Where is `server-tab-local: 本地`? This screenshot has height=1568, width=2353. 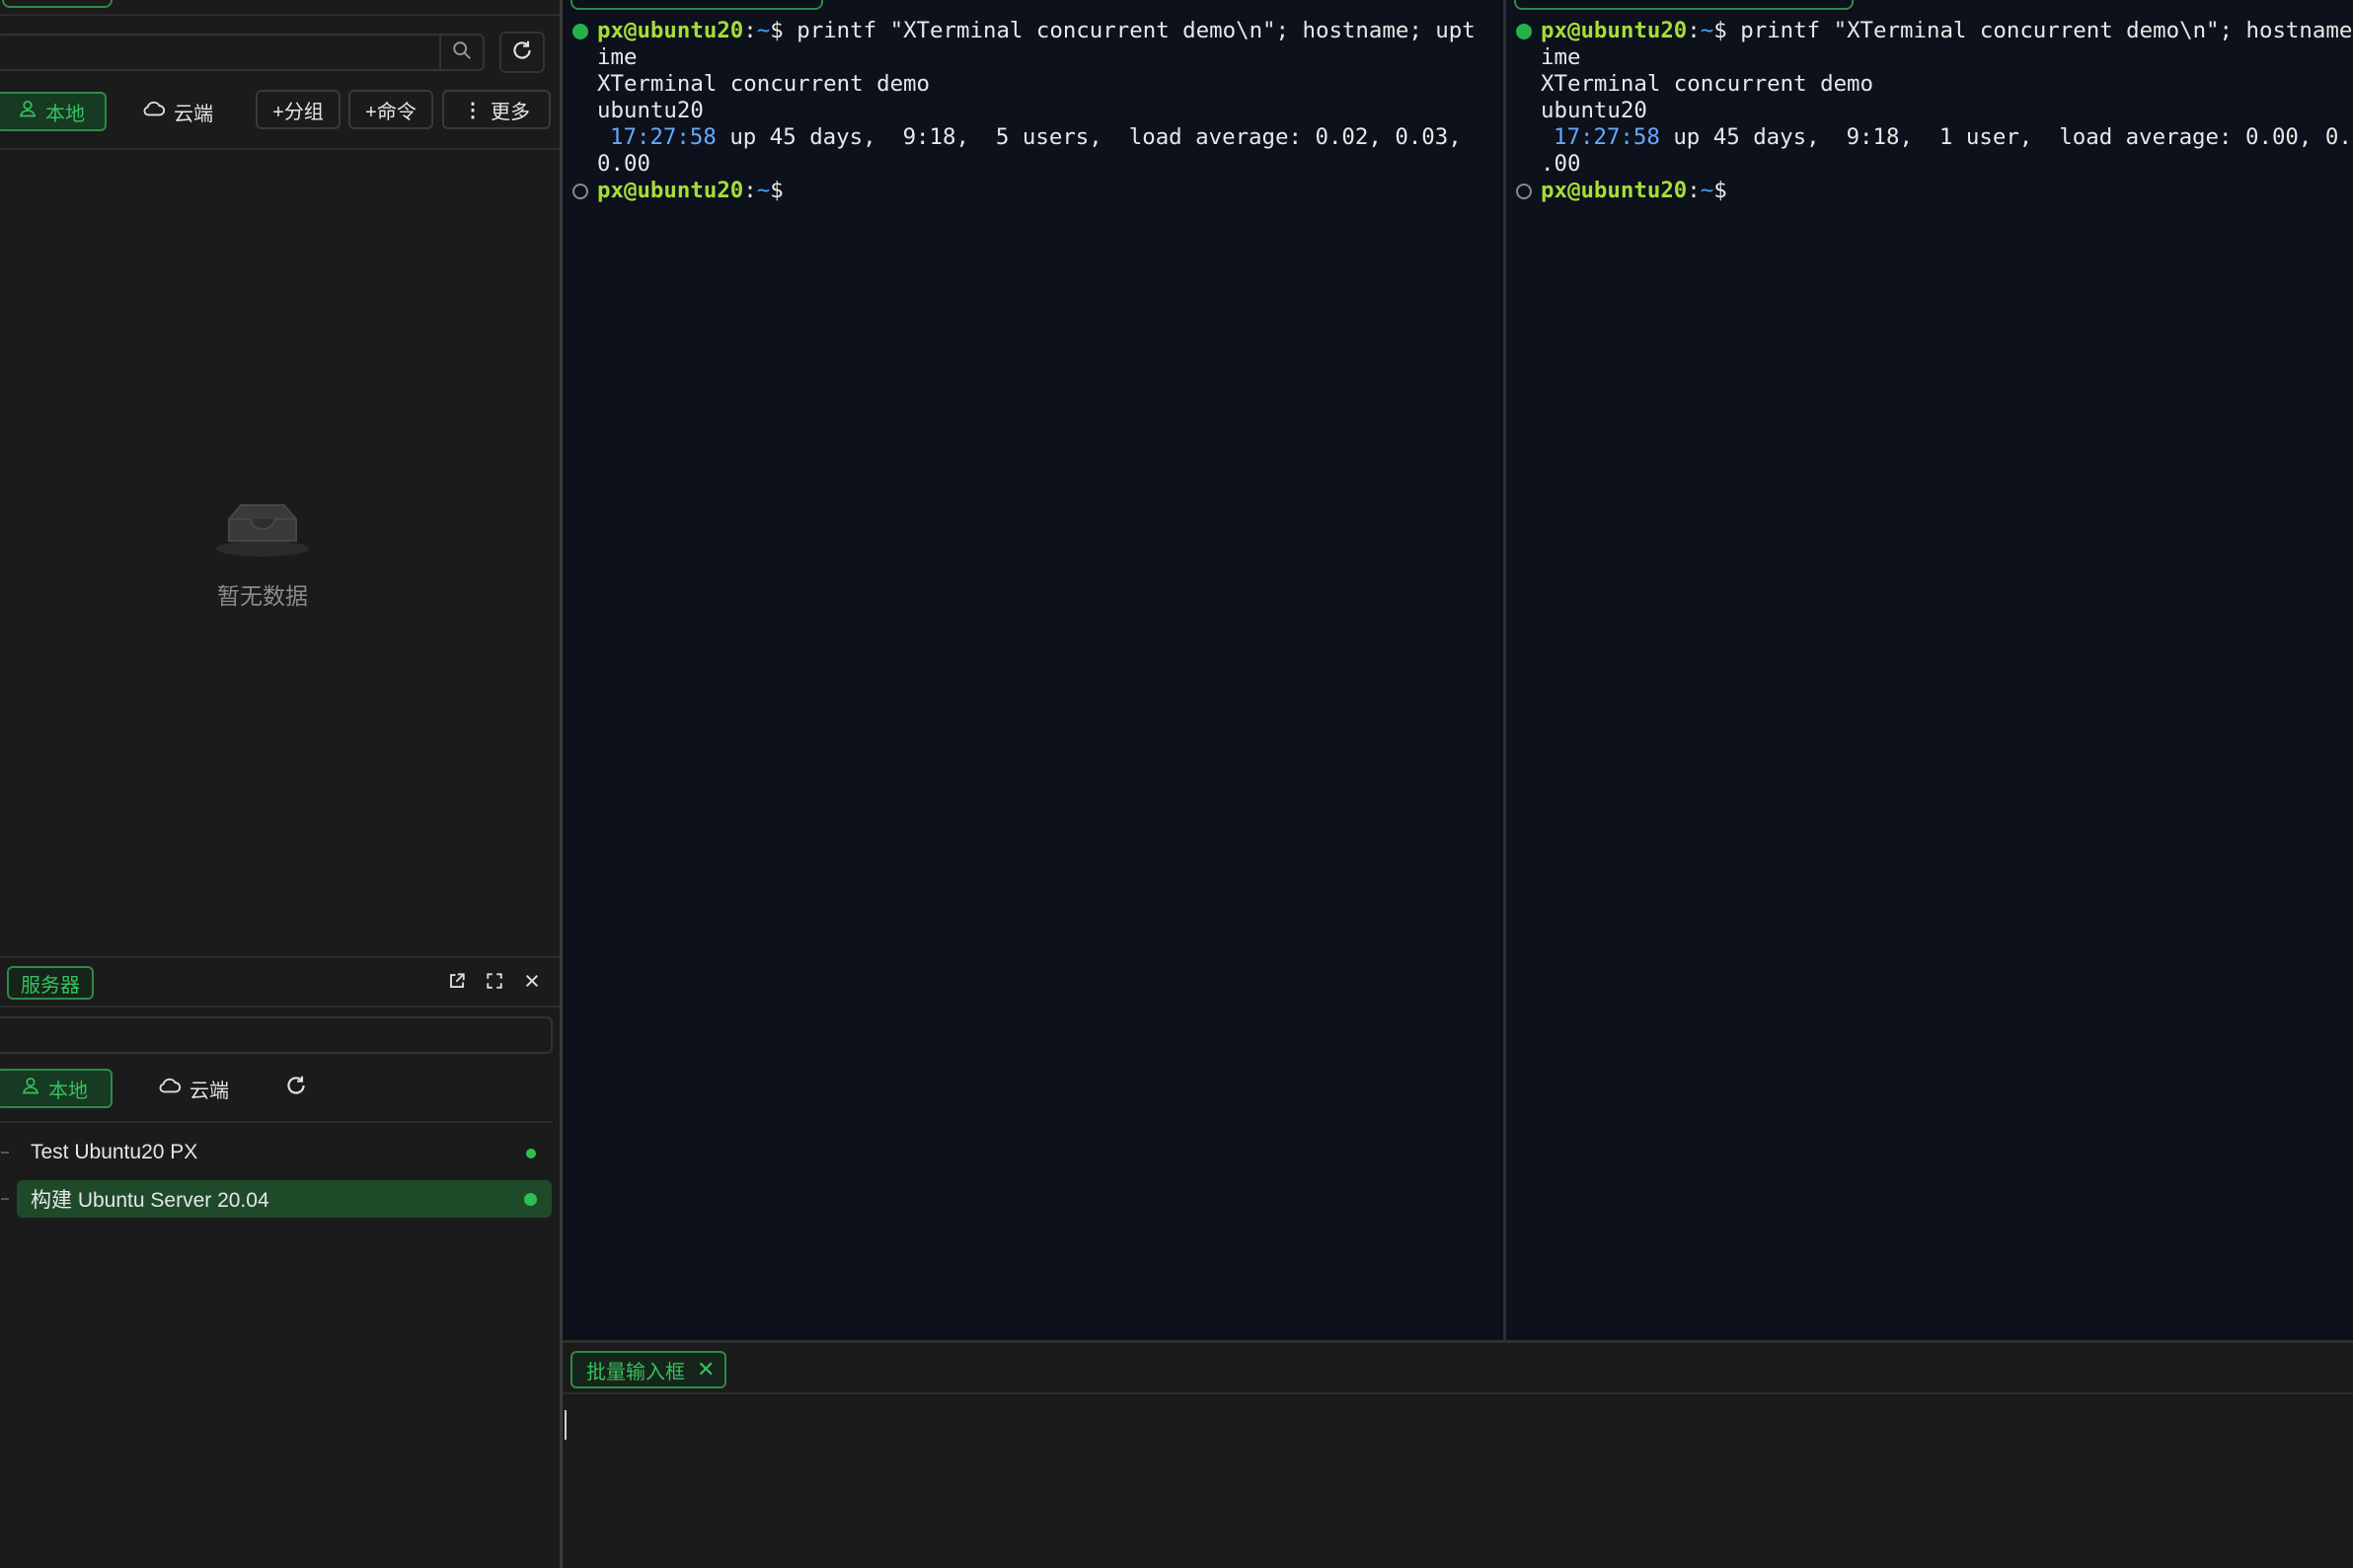
server-tab-local: 本地 is located at coordinates (56, 1088).